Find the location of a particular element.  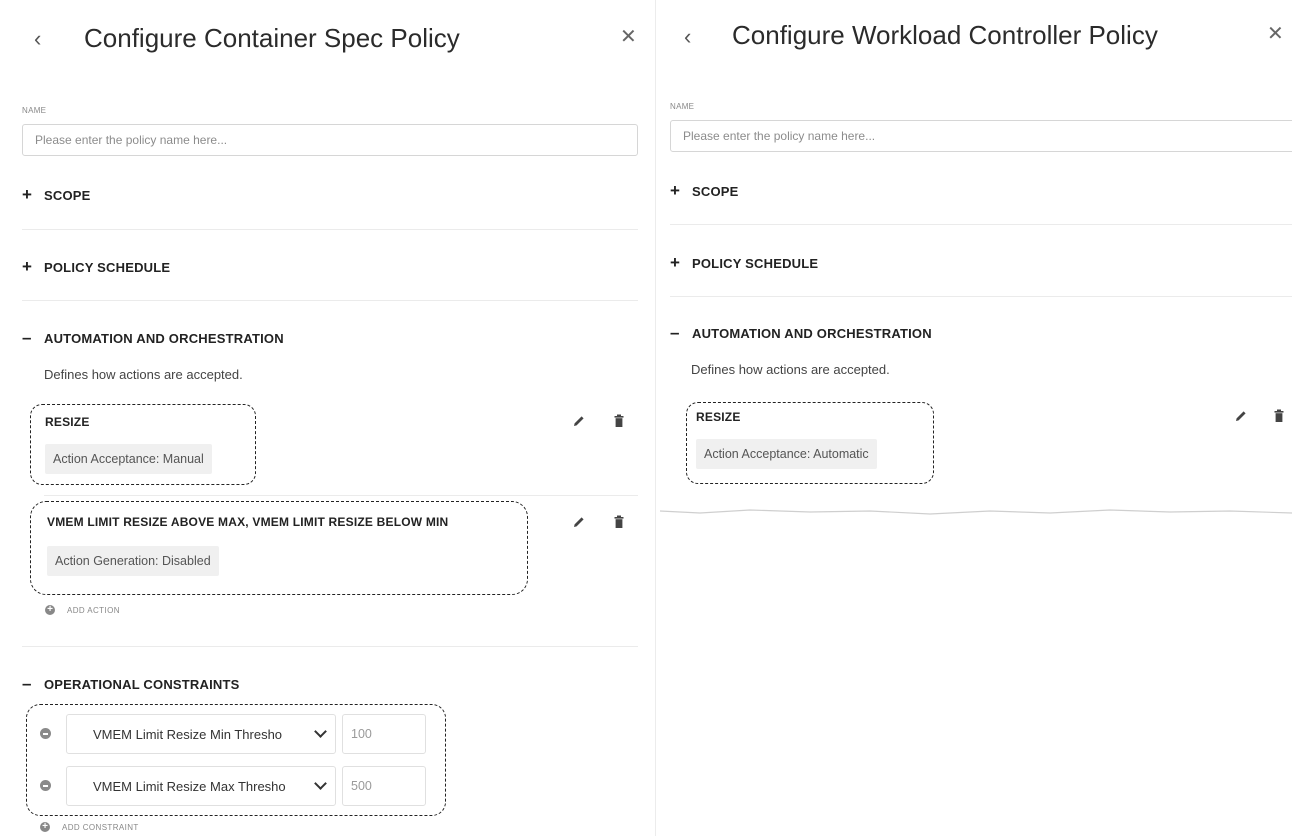

constraint-select: VMEM Limit Resize Max Thresho is located at coordinates (201, 786).